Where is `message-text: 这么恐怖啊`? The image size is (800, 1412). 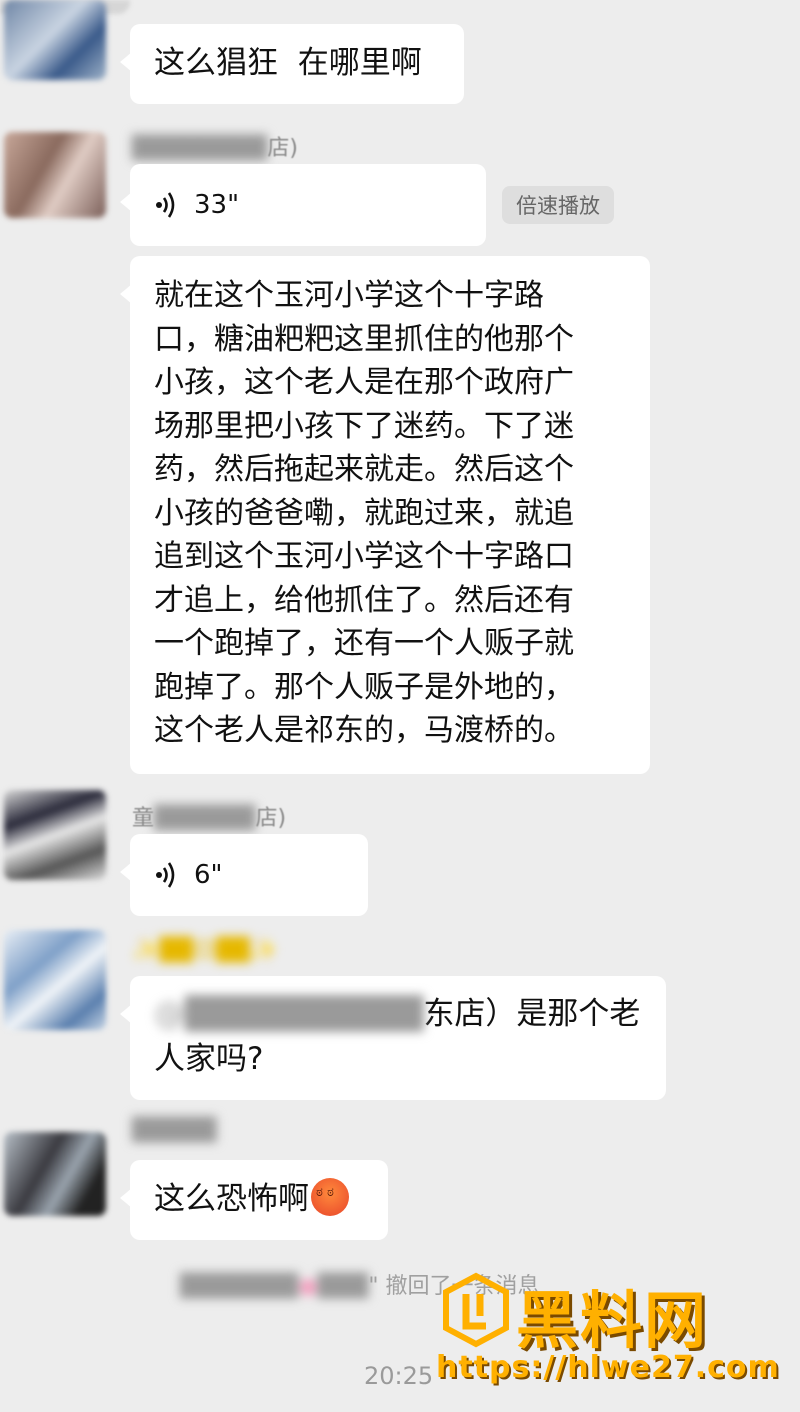
message-text: 这么恐怖啊 is located at coordinates (231, 1199).